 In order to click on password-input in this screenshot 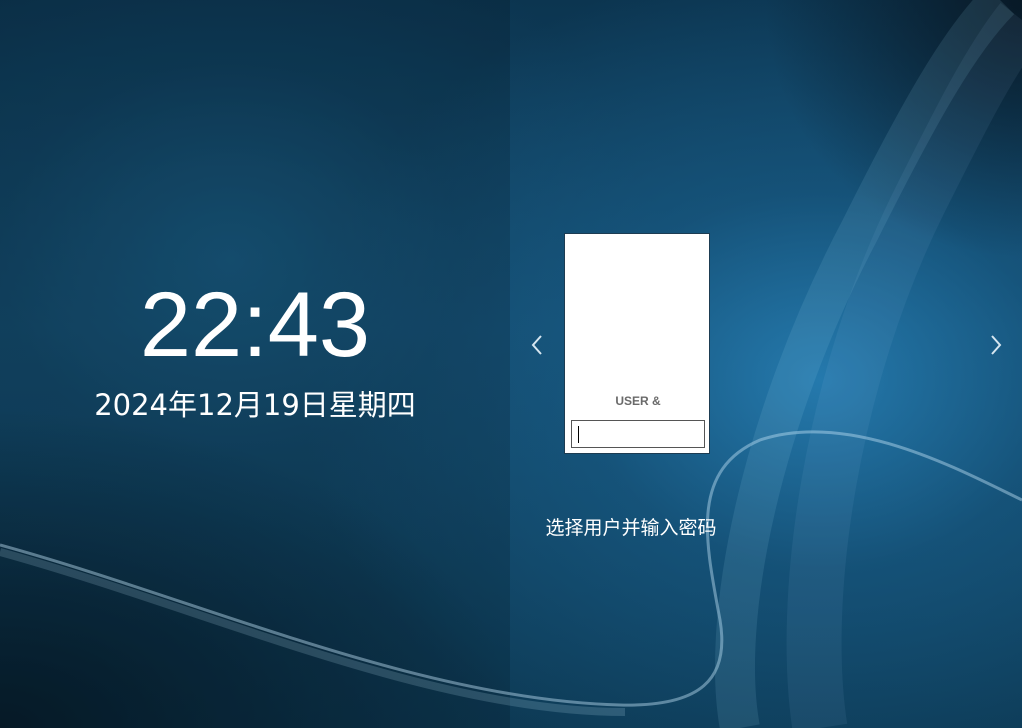, I will do `click(638, 434)`.